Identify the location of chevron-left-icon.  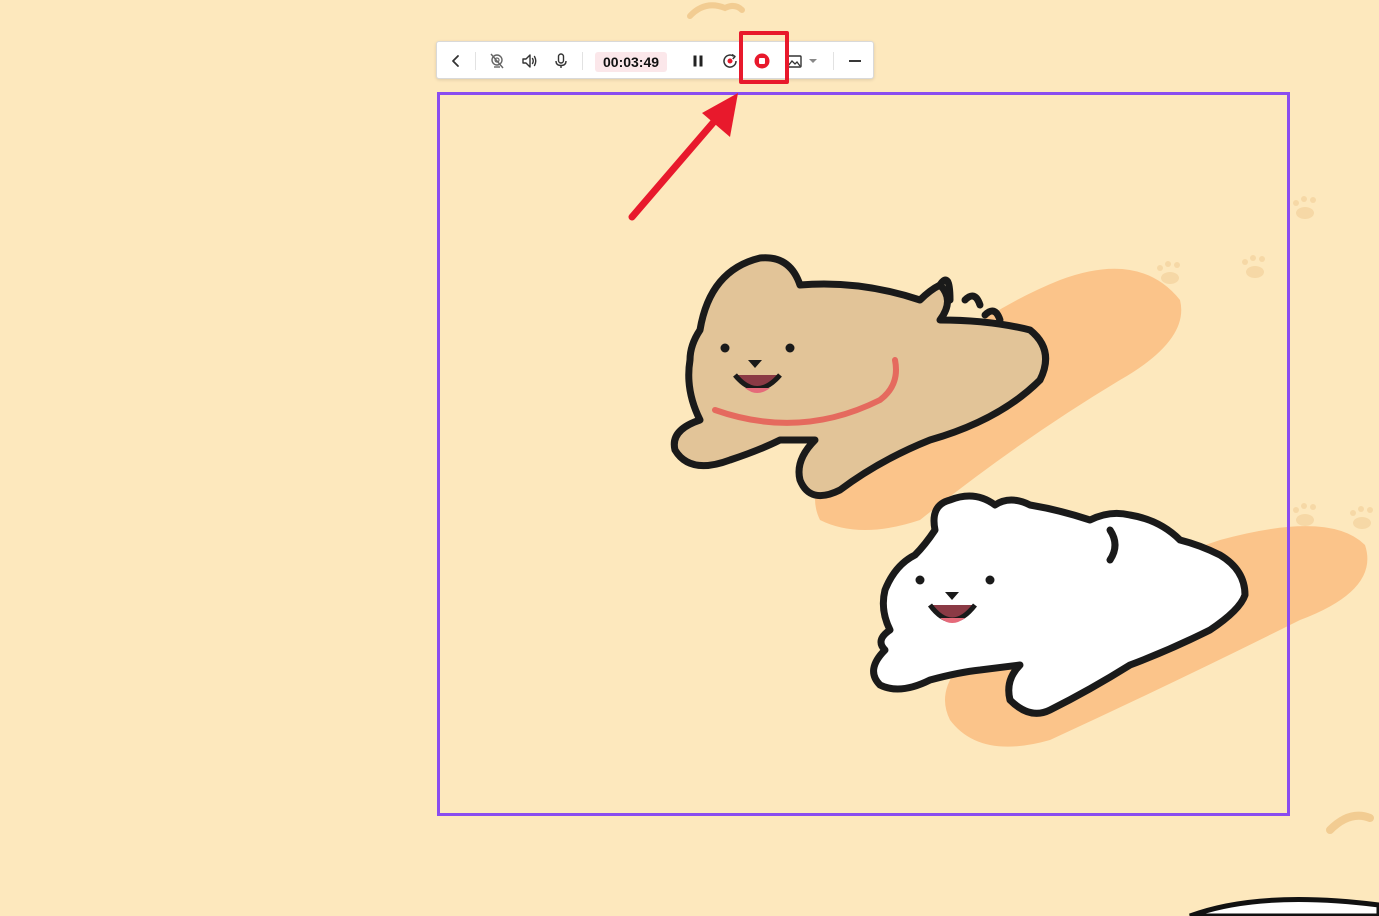
(455, 61).